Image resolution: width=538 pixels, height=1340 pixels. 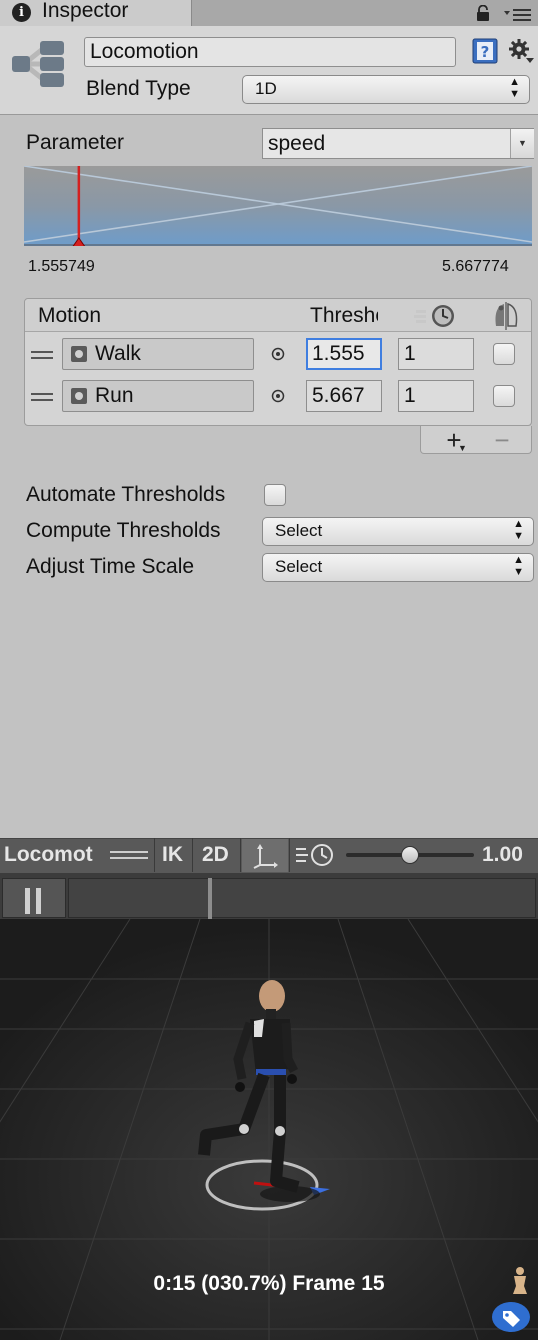 I want to click on mirror-icon, so click(x=506, y=316).